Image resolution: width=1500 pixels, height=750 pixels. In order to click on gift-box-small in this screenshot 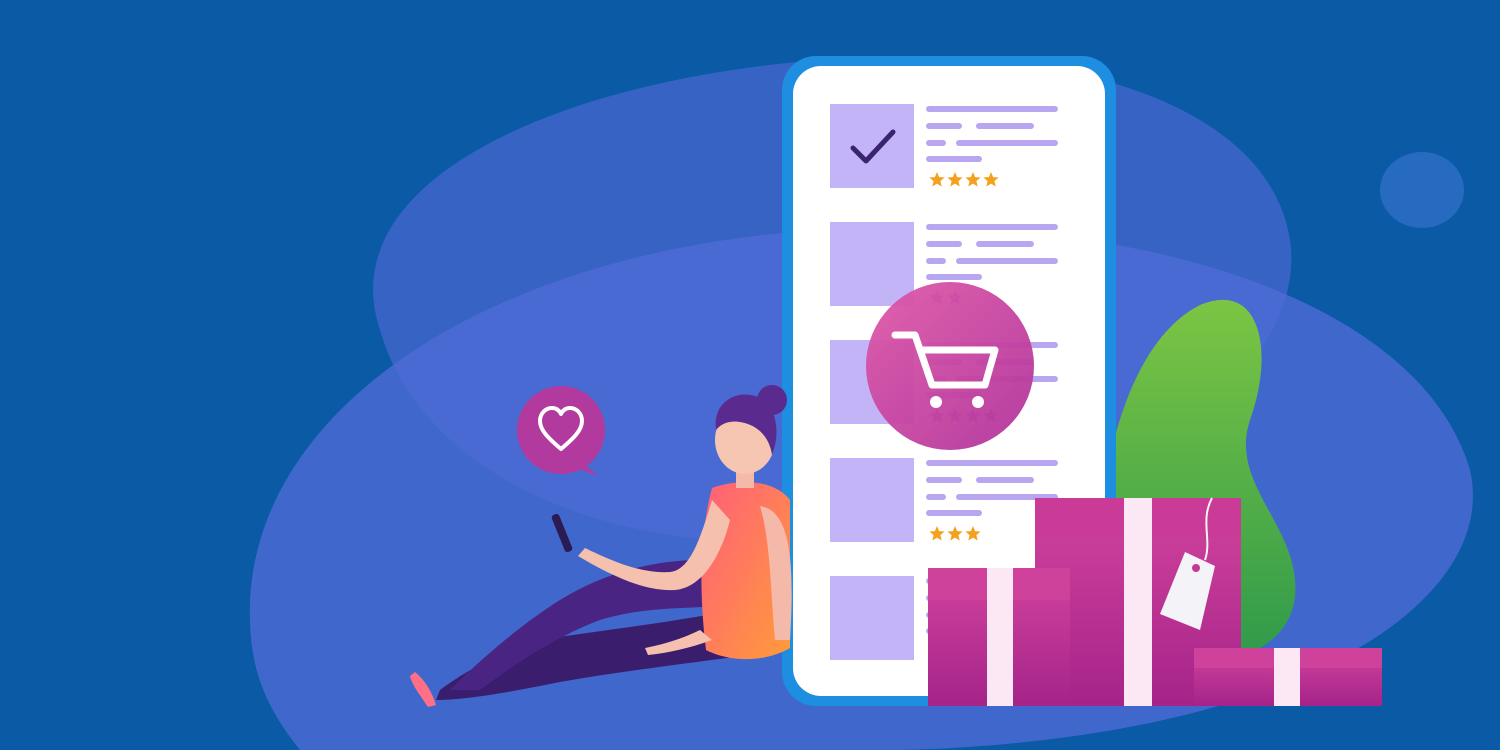, I will do `click(1288, 677)`.